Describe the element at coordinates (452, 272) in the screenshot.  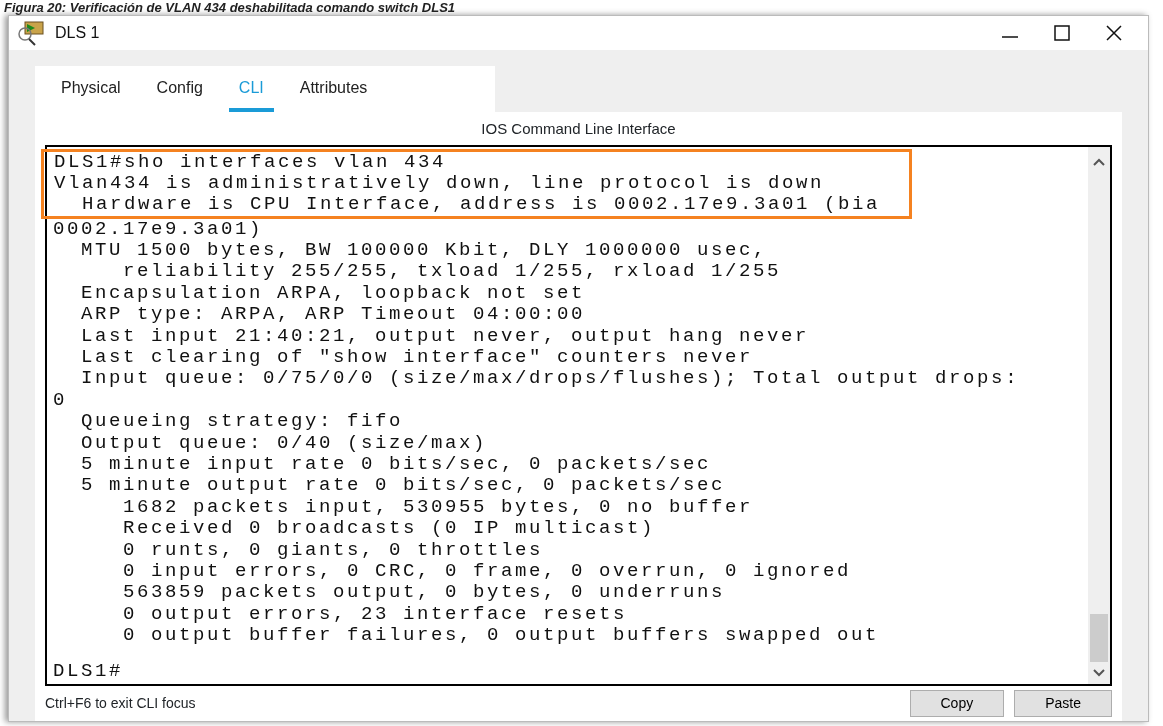
I see `terminal-line: reliability 255/255, txload 1/255, rxload 1/255` at that location.